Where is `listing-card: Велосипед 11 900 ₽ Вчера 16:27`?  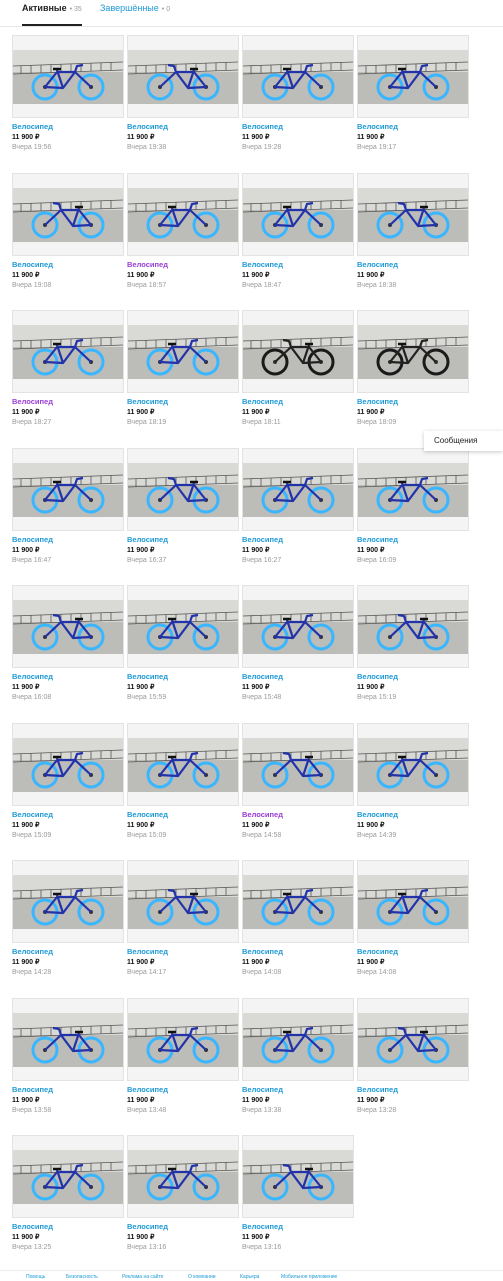
listing-card: Велосипед 11 900 ₽ Вчера 16:27 is located at coordinates (298, 511).